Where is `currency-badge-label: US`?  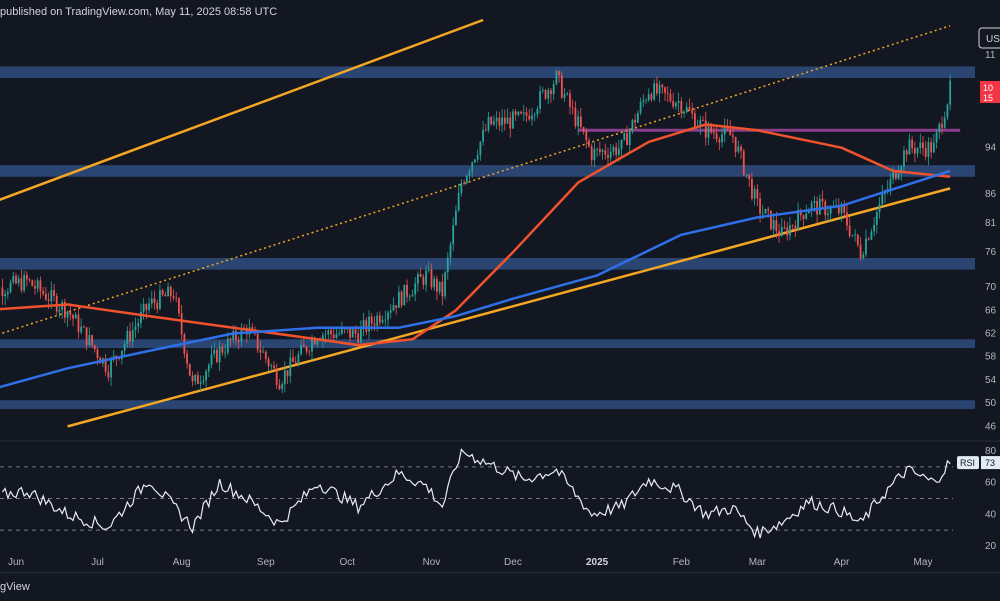
currency-badge-label: US is located at coordinates (993, 39).